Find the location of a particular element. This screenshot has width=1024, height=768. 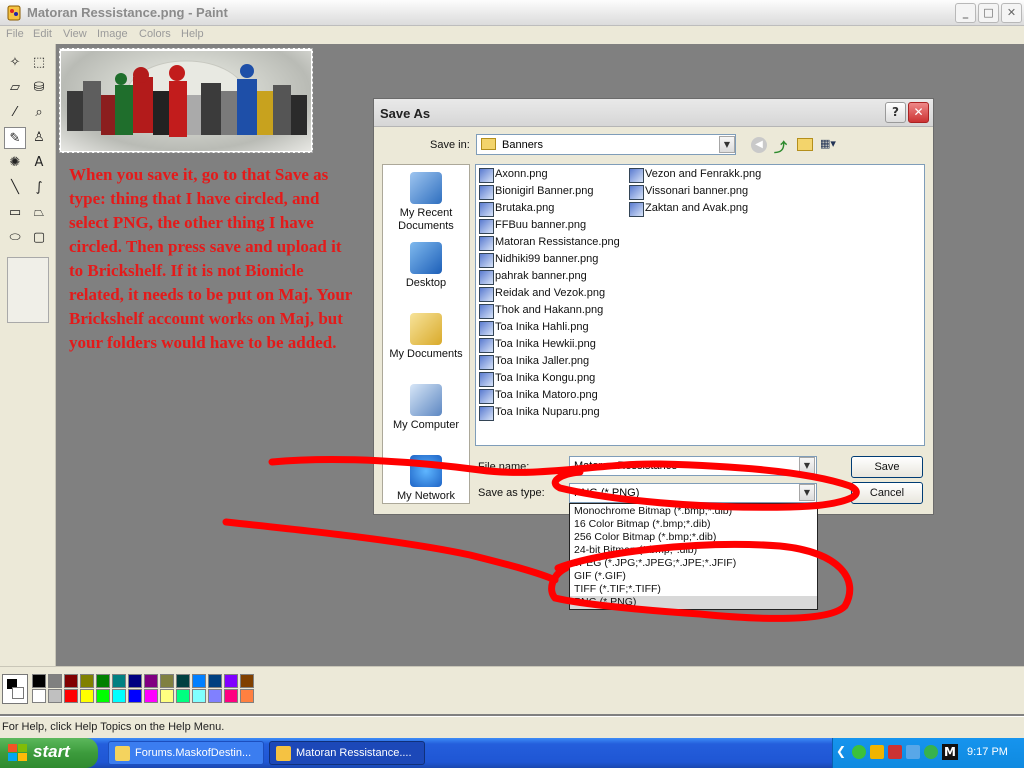

close-button: ✕ is located at coordinates (1011, 13).